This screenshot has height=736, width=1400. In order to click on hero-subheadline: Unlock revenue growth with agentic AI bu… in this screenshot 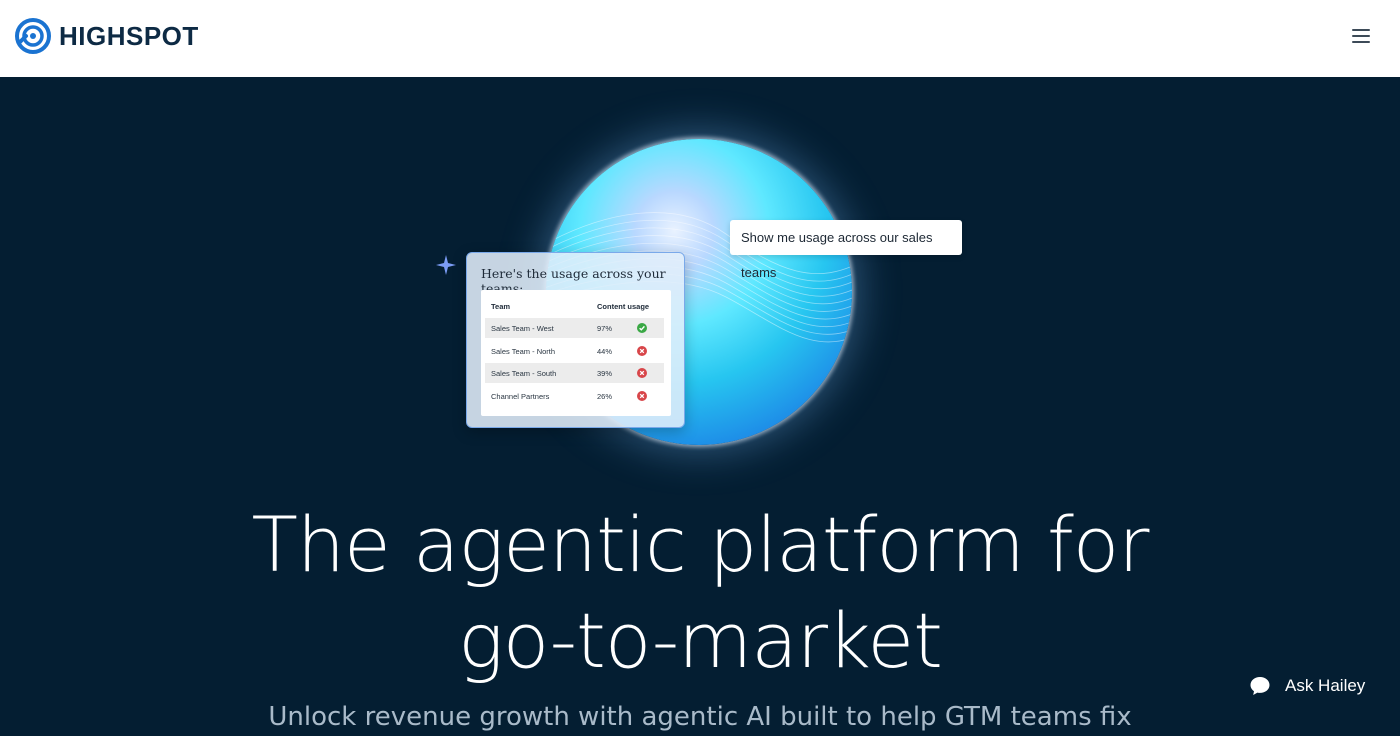, I will do `click(700, 717)`.